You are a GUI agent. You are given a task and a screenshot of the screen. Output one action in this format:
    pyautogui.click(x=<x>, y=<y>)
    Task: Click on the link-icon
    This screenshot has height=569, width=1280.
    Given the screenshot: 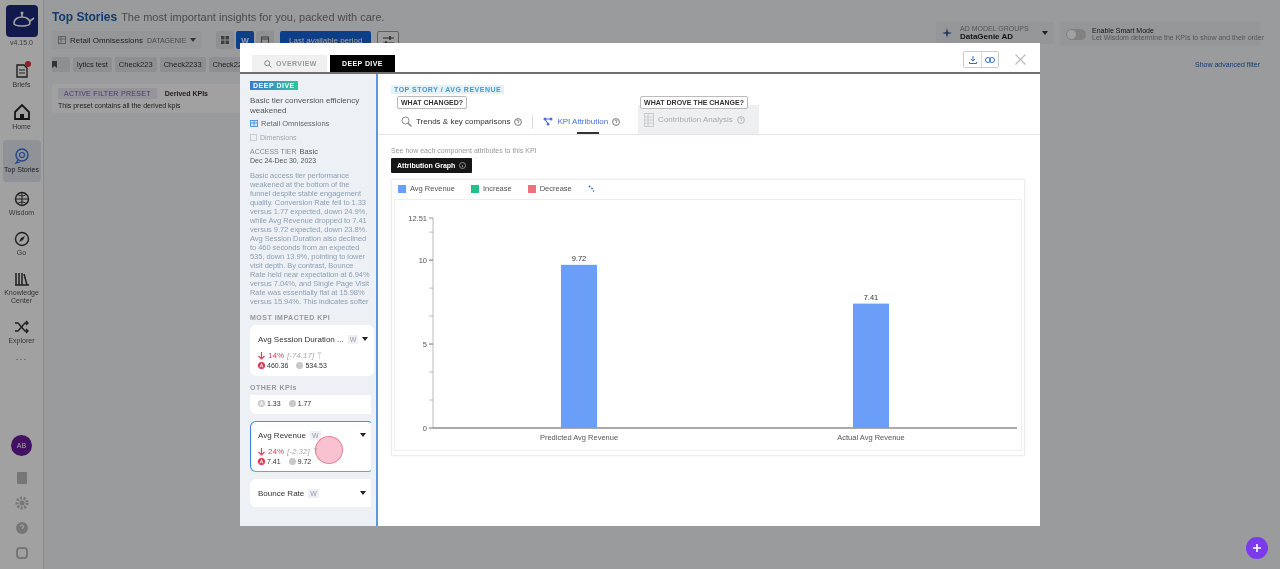 What is the action you would take?
    pyautogui.click(x=990, y=59)
    